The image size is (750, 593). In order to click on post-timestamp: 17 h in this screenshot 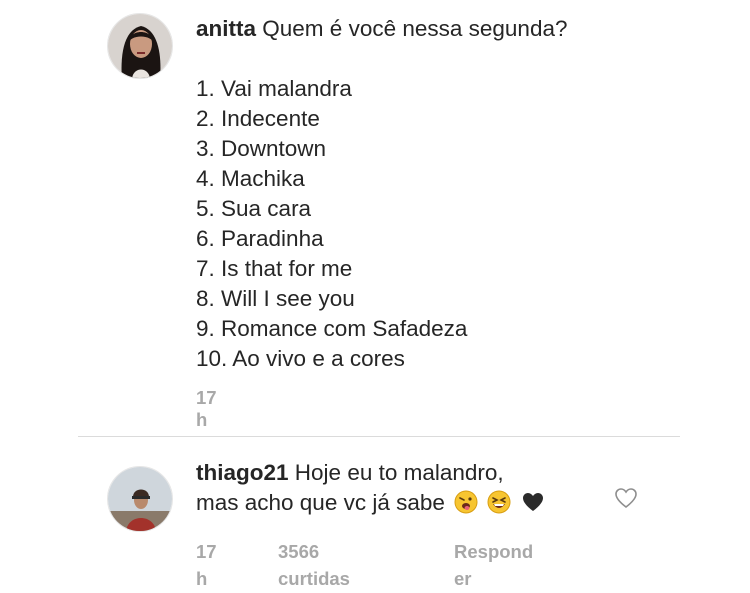, I will do `click(206, 408)`.